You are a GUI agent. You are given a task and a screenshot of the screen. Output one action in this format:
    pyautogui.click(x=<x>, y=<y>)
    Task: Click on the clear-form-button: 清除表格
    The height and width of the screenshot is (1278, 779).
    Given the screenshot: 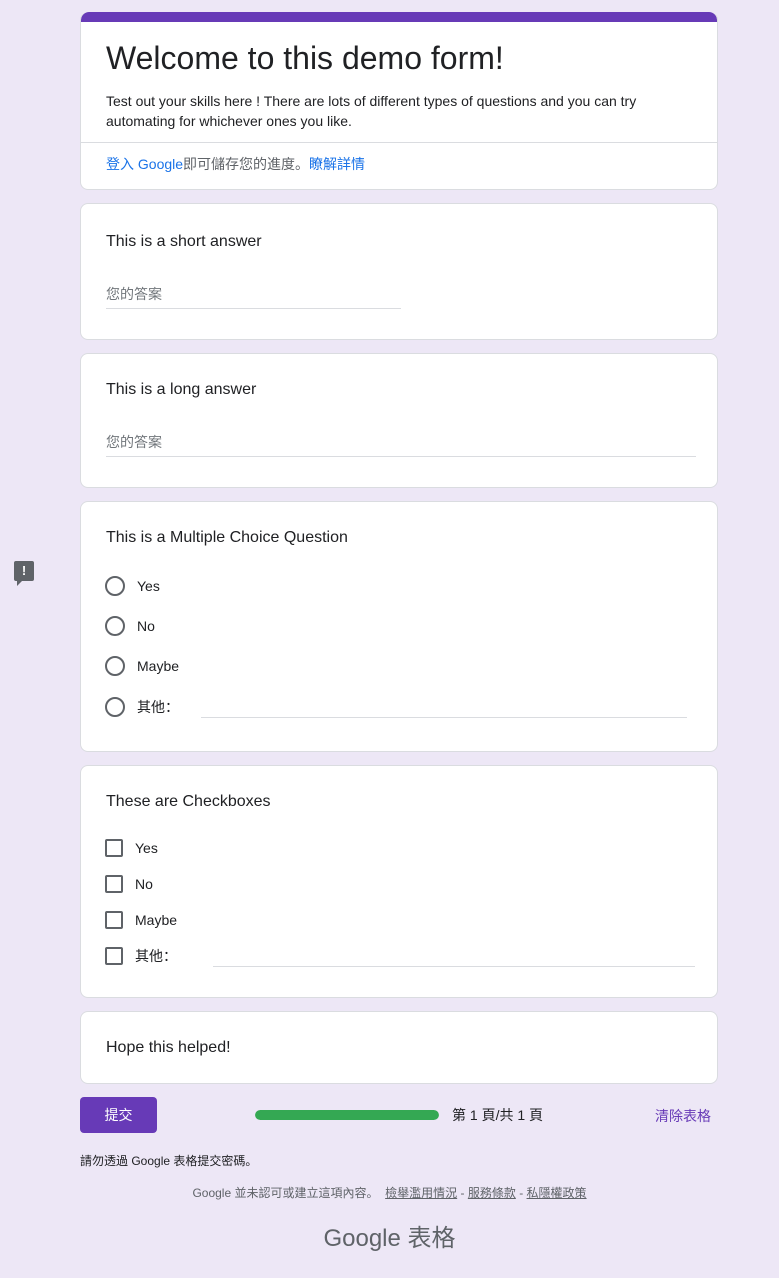 What is the action you would take?
    pyautogui.click(x=683, y=1116)
    